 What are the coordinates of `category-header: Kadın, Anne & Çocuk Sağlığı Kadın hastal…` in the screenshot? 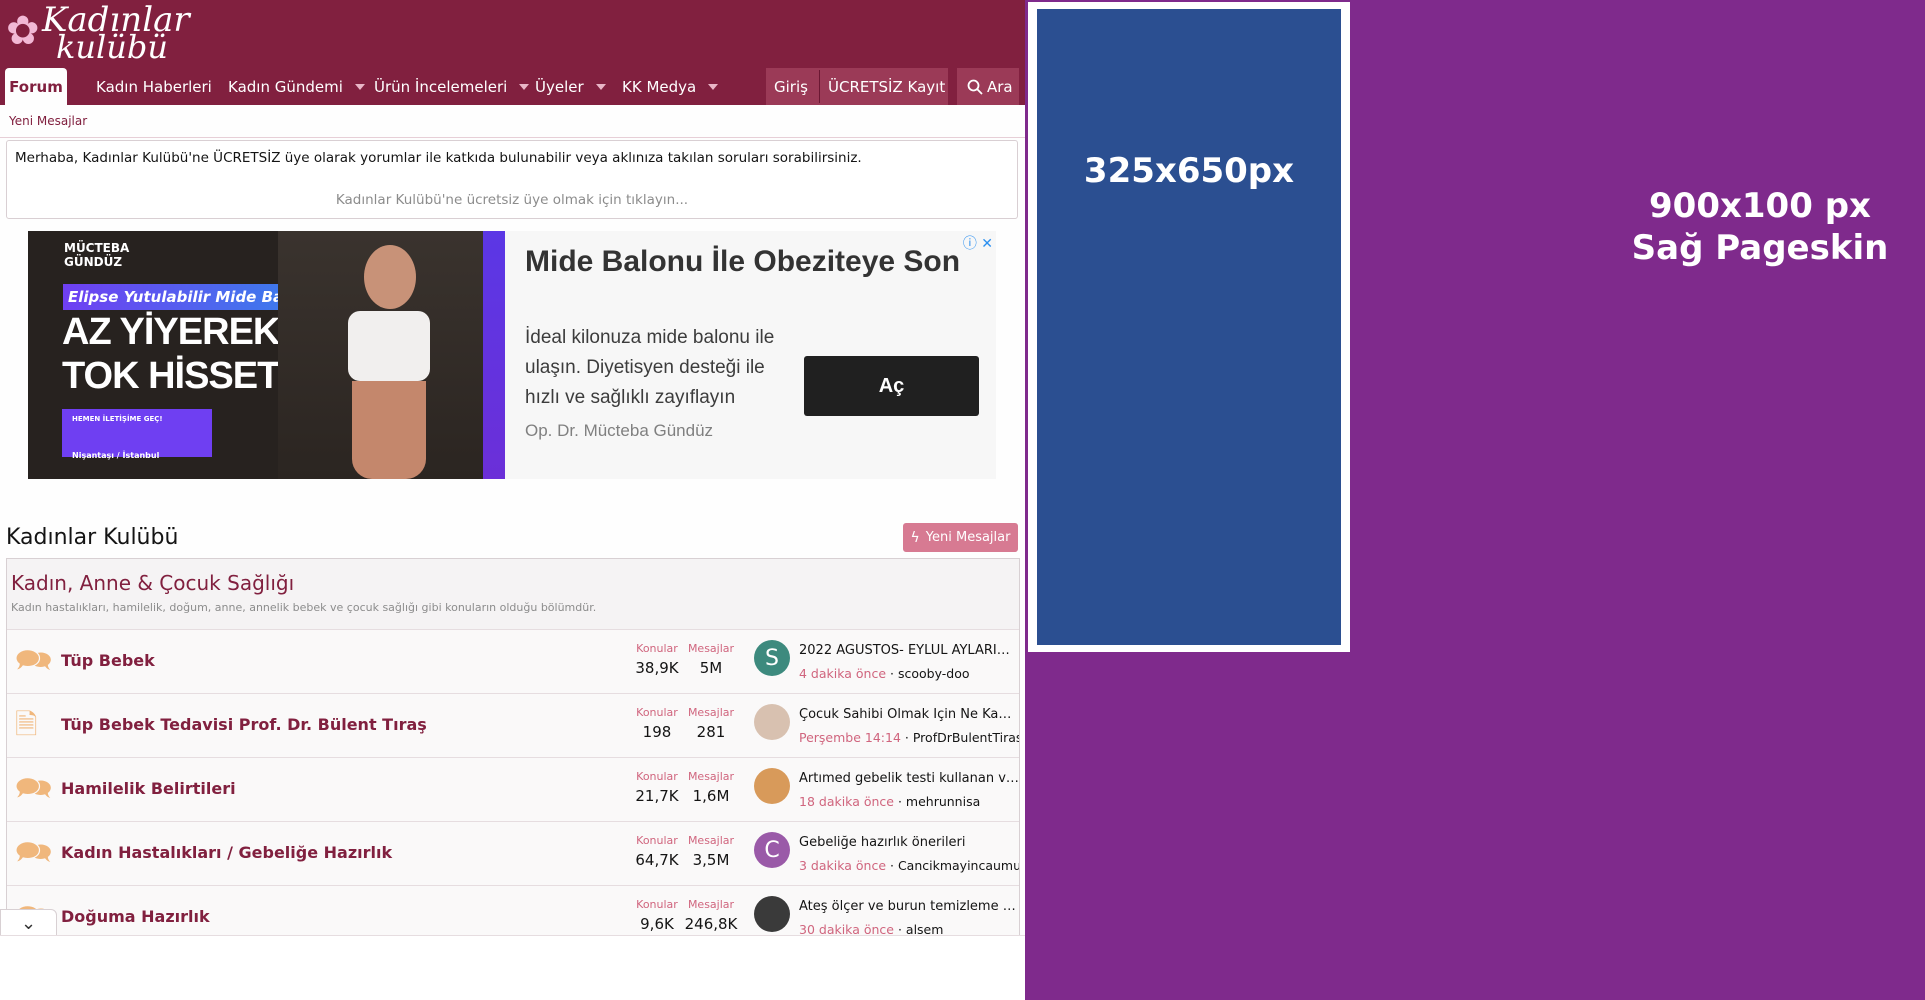 It's located at (513, 594).